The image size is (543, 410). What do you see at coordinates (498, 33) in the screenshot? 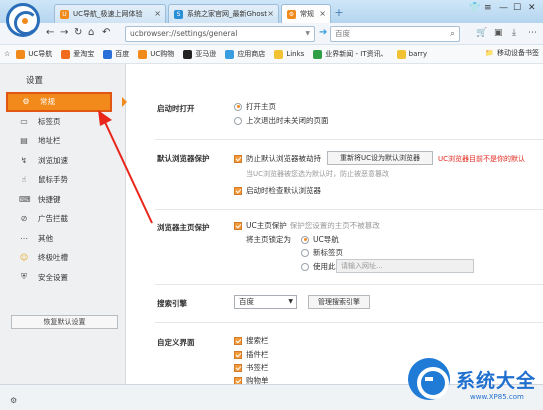
I see `window-icon: ▣` at bounding box center [498, 33].